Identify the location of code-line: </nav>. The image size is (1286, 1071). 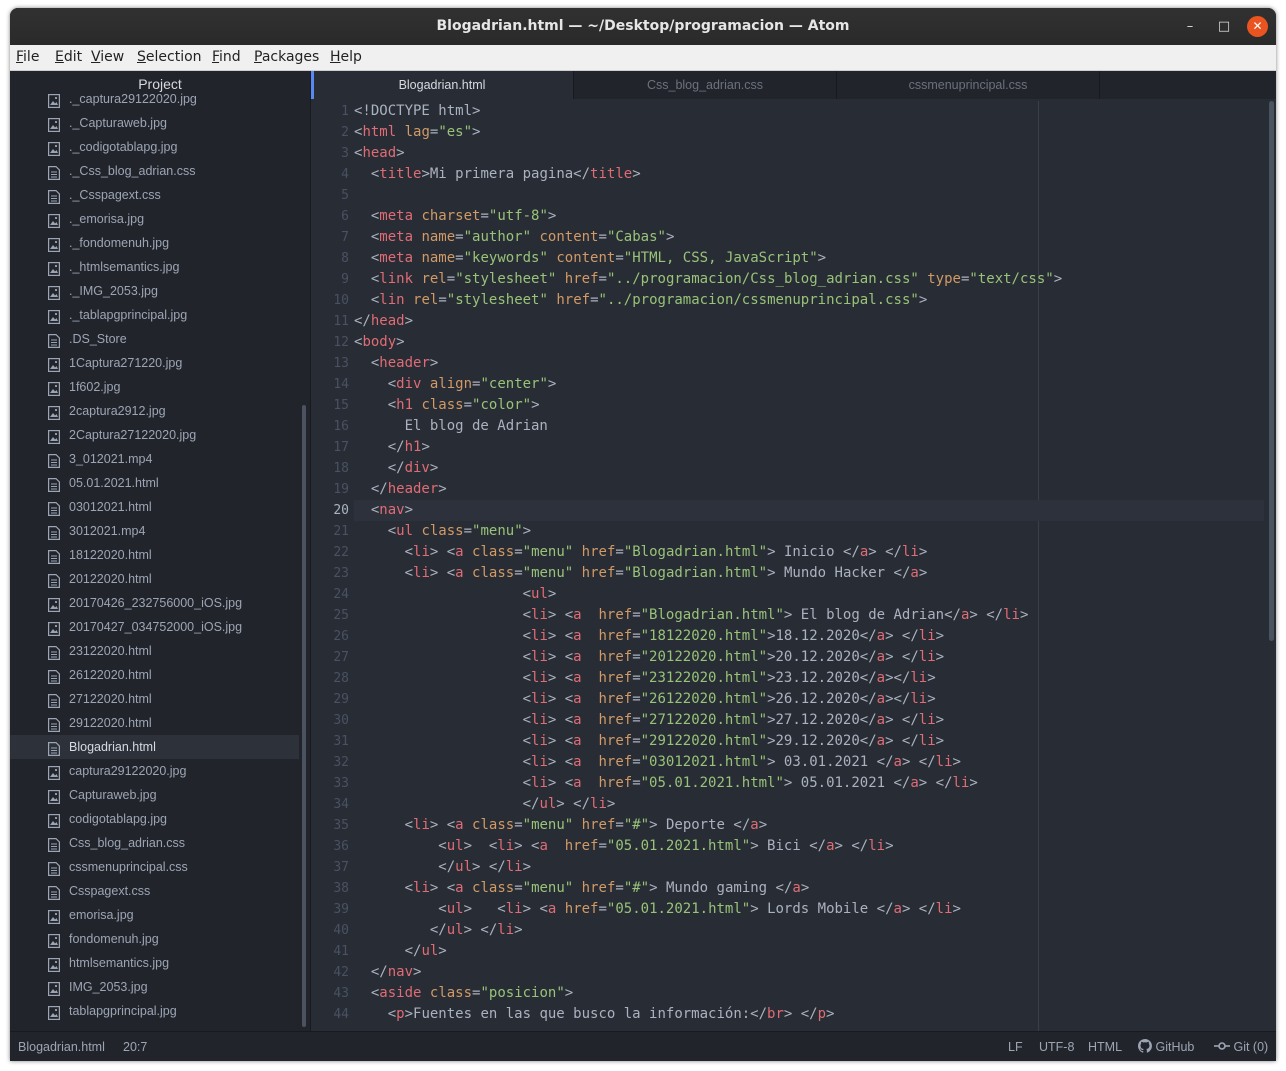
(809, 972).